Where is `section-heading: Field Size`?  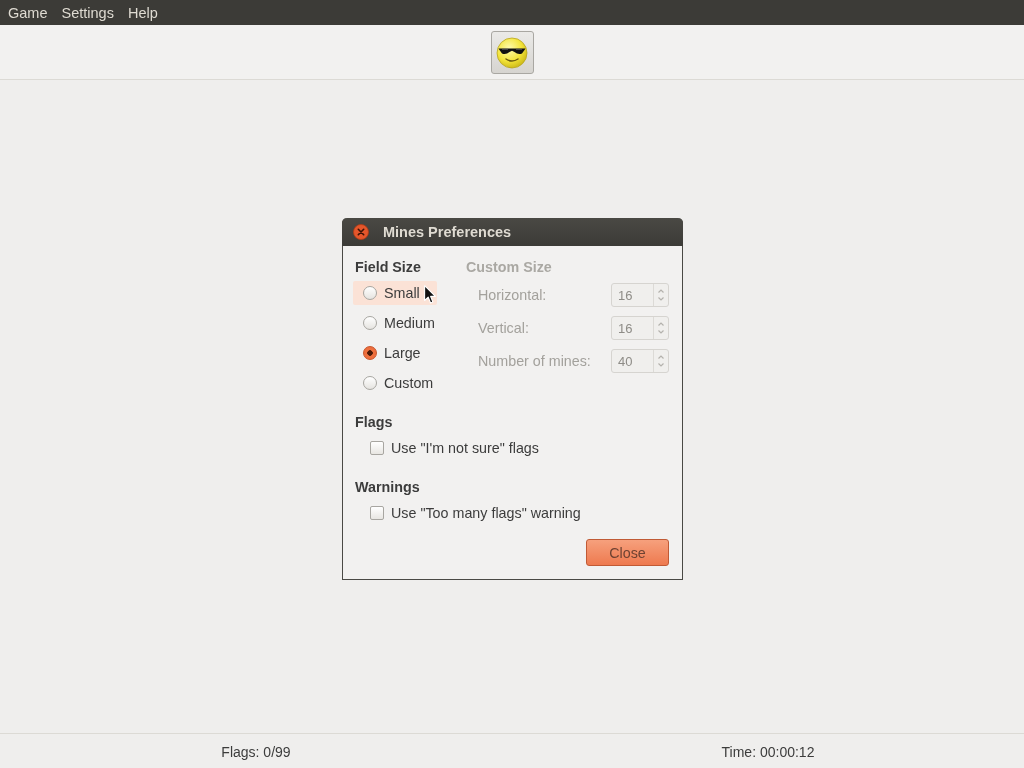 section-heading: Field Size is located at coordinates (388, 267).